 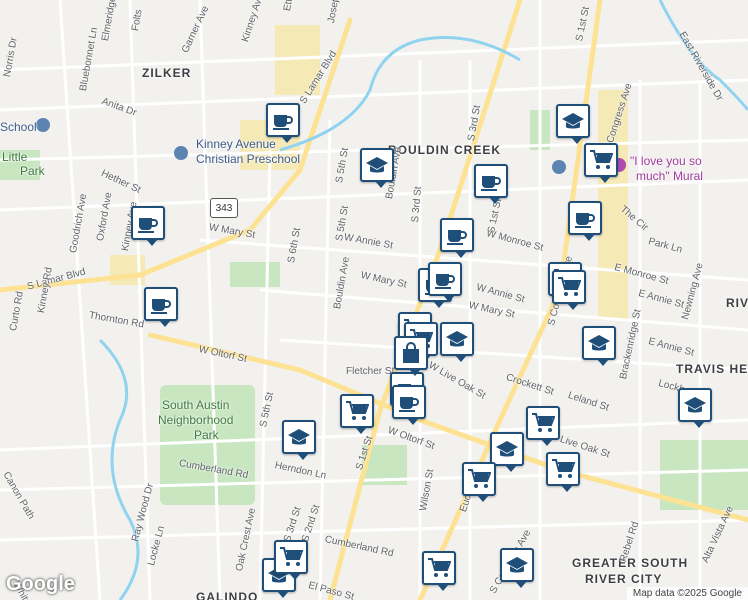 I want to click on poi-mural-line2: much" Mural, so click(x=669, y=176).